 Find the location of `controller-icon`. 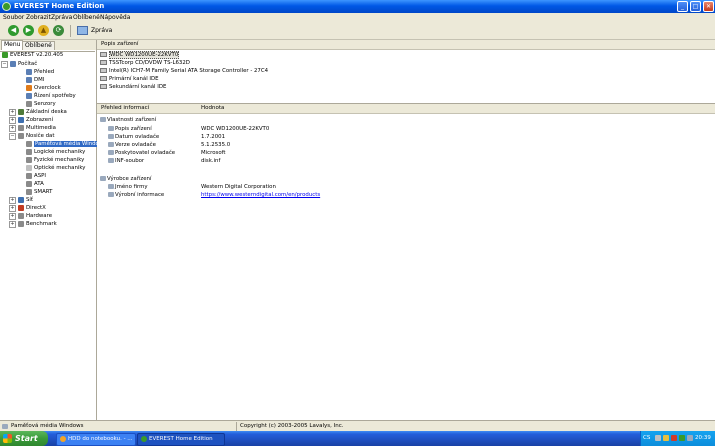

controller-icon is located at coordinates (103, 78).